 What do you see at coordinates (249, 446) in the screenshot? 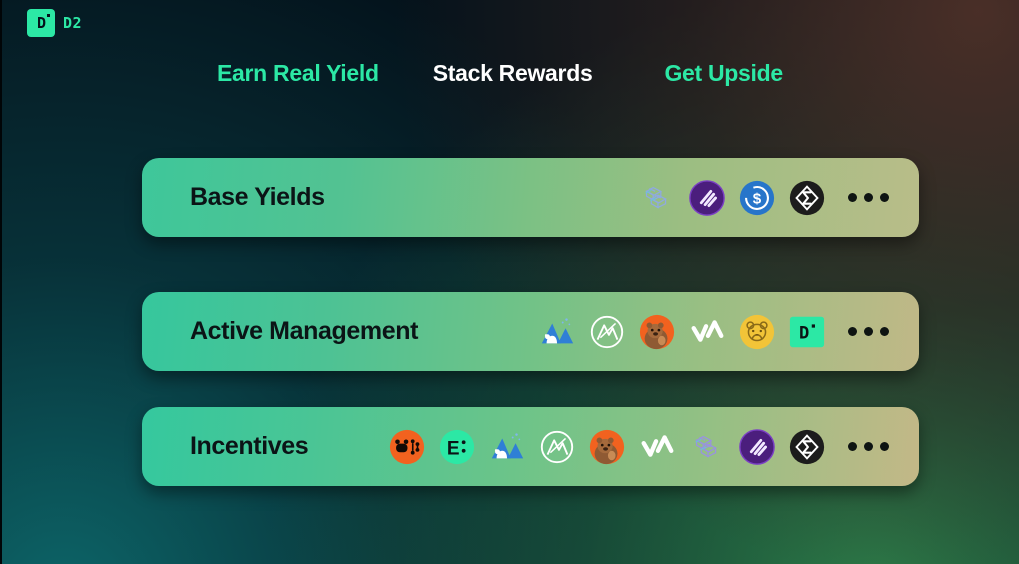
I see `row-label: Incentives` at bounding box center [249, 446].